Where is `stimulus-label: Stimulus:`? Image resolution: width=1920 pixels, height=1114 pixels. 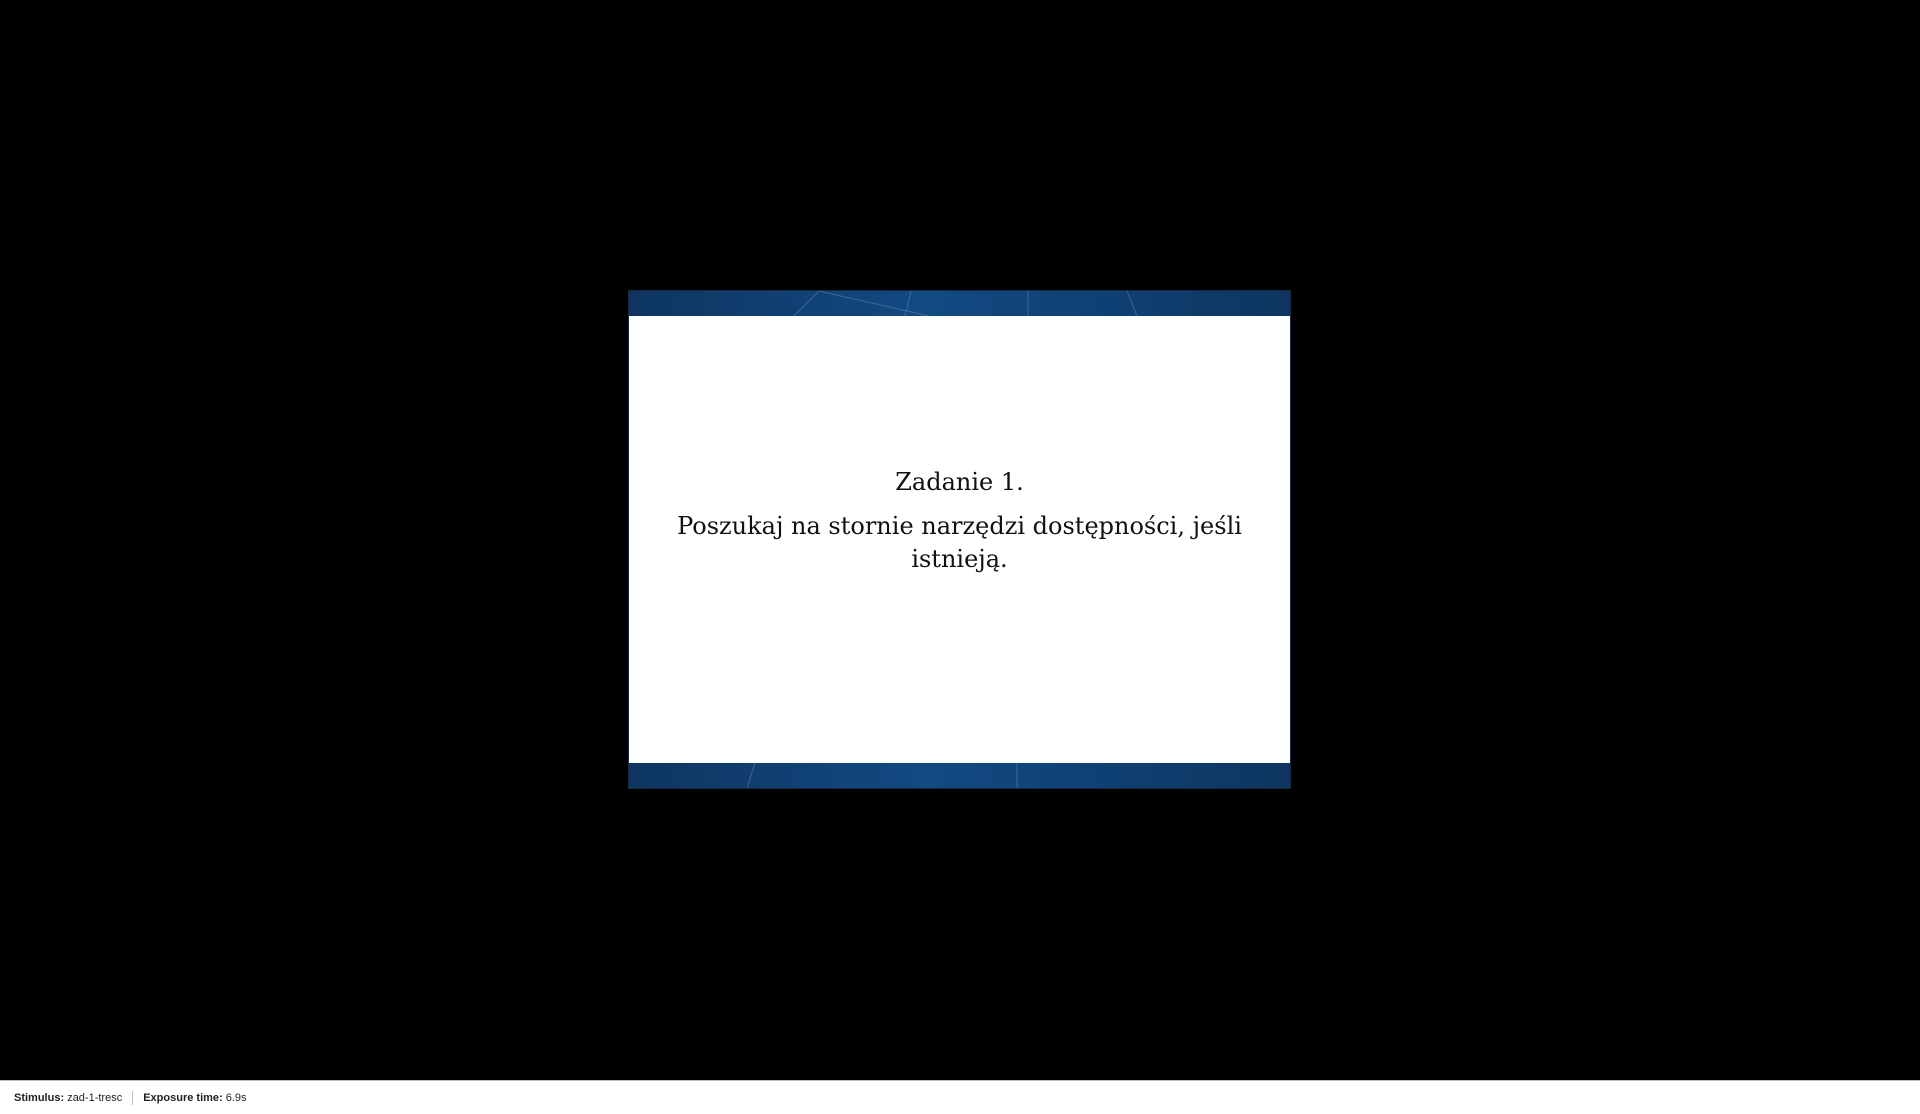
stimulus-label: Stimulus: is located at coordinates (39, 1097).